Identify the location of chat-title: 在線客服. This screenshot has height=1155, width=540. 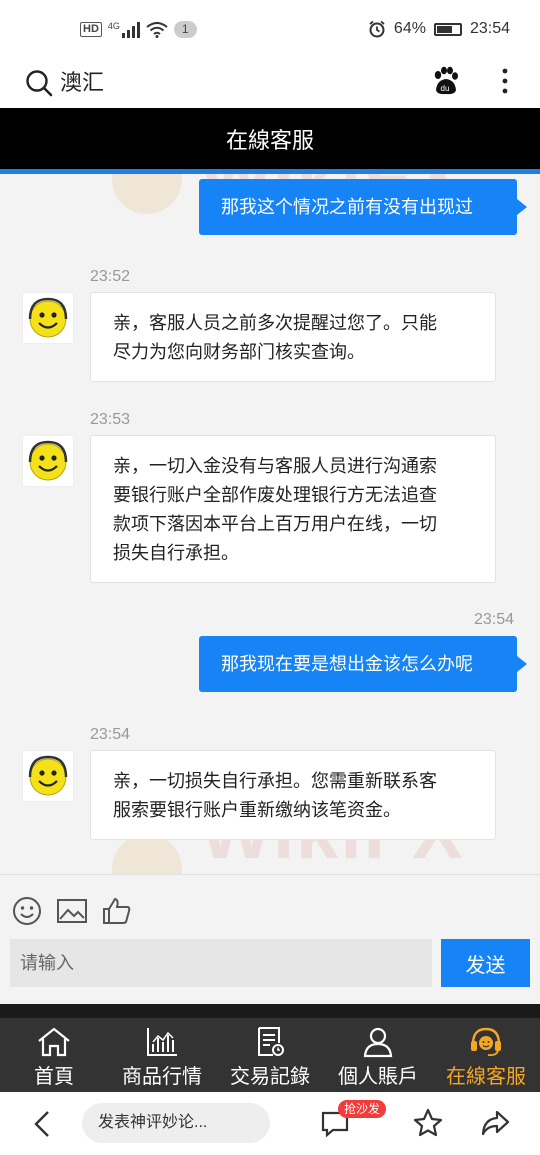
(269, 140).